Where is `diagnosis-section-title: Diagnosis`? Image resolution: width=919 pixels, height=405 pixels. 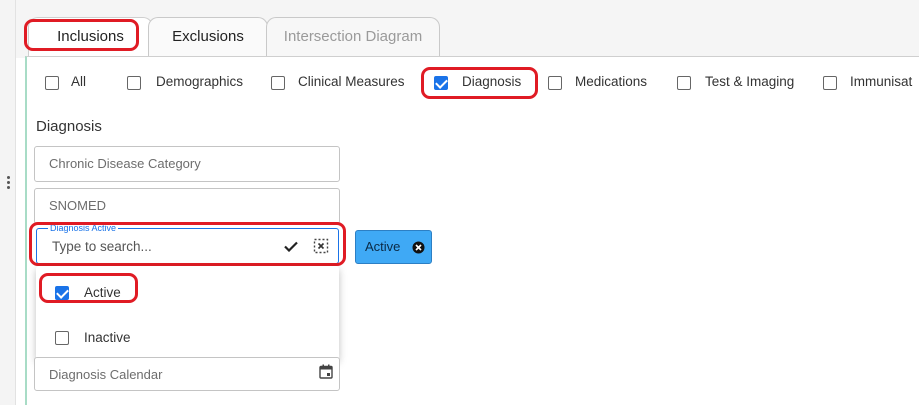
diagnosis-section-title: Diagnosis is located at coordinates (69, 126).